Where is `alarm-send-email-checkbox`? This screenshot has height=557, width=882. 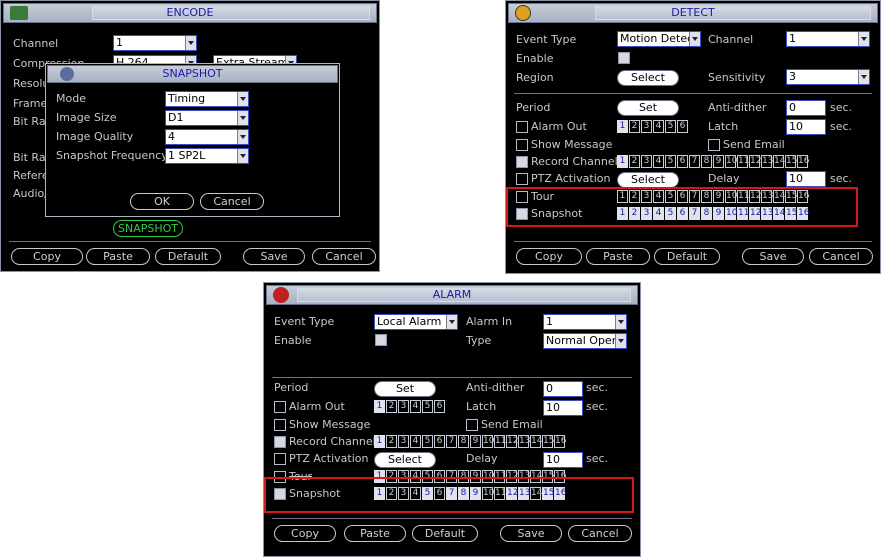
alarm-send-email-checkbox is located at coordinates (472, 425).